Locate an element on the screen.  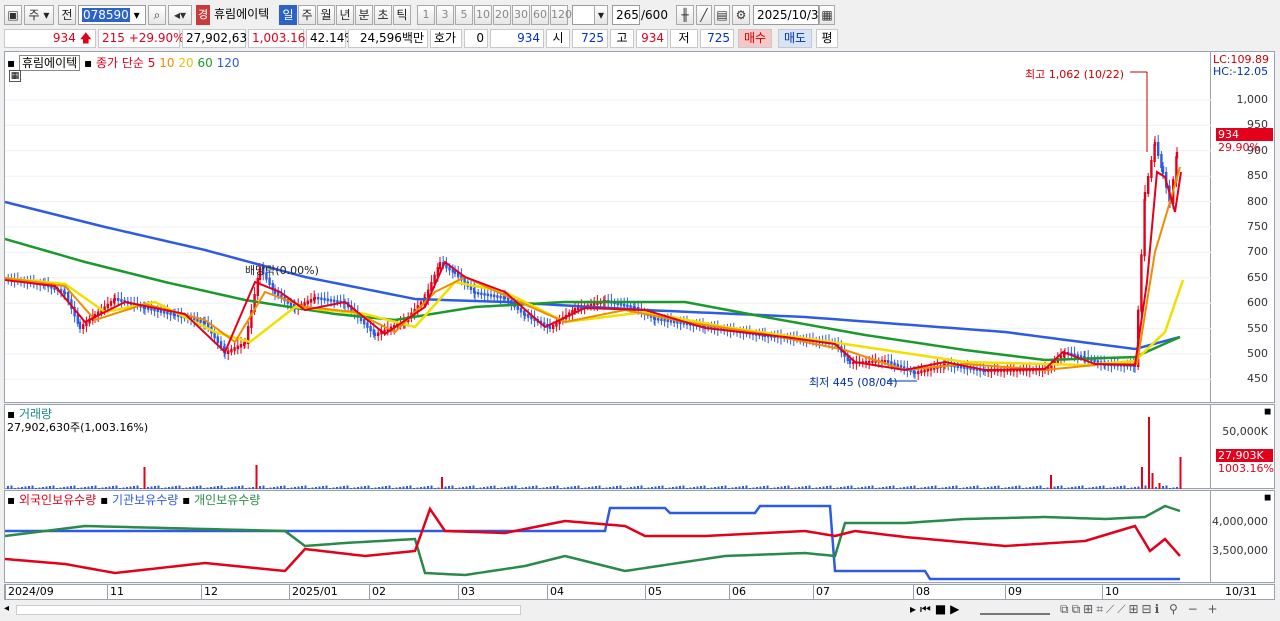
zoom-slider is located at coordinates (1015, 609).